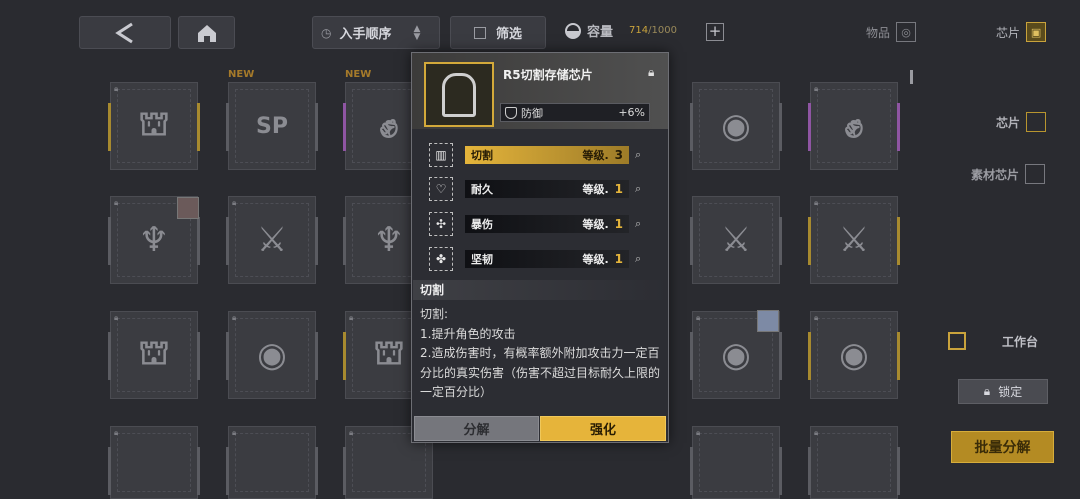 The width and height of the screenshot is (1080, 499). What do you see at coordinates (1020, 341) in the screenshot?
I see `workbench-label: 工作台` at bounding box center [1020, 341].